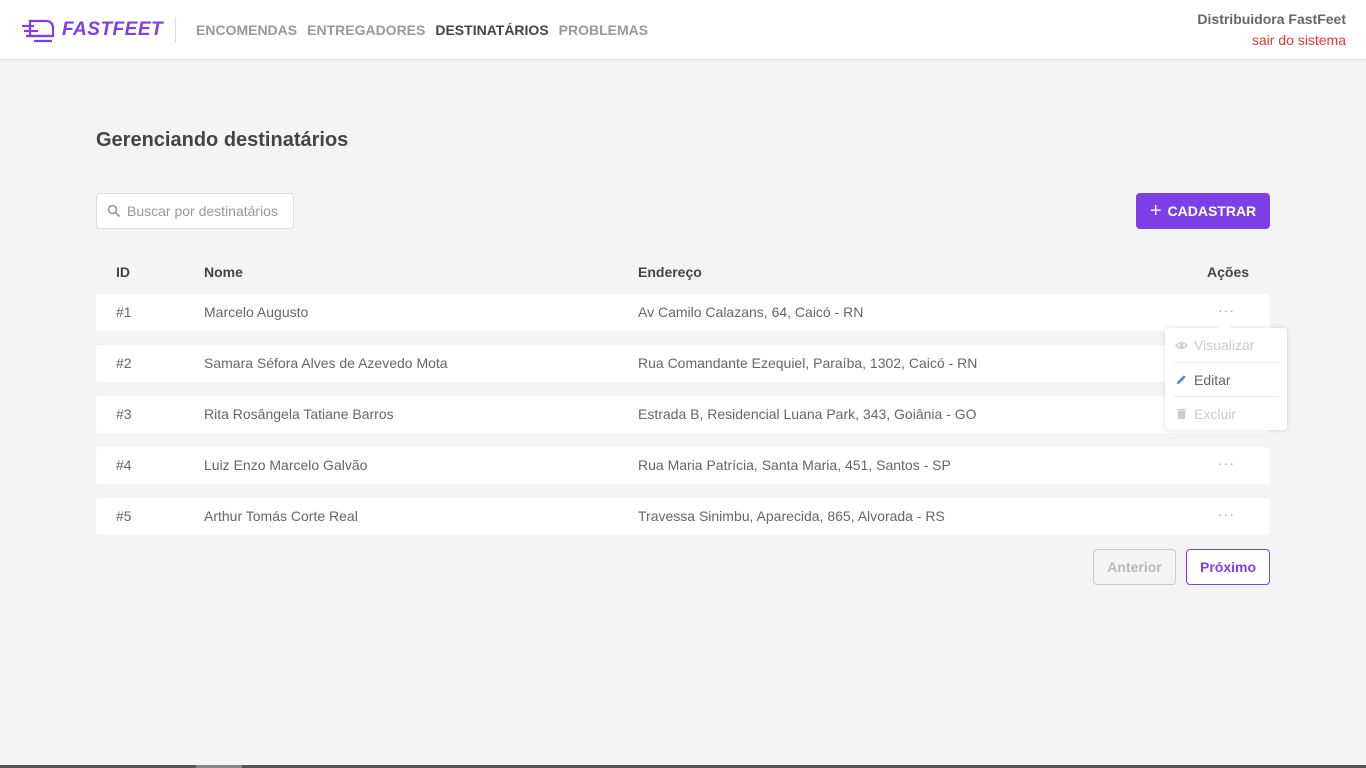 The height and width of the screenshot is (768, 1366). What do you see at coordinates (123, 272) in the screenshot?
I see `header-id: ID` at bounding box center [123, 272].